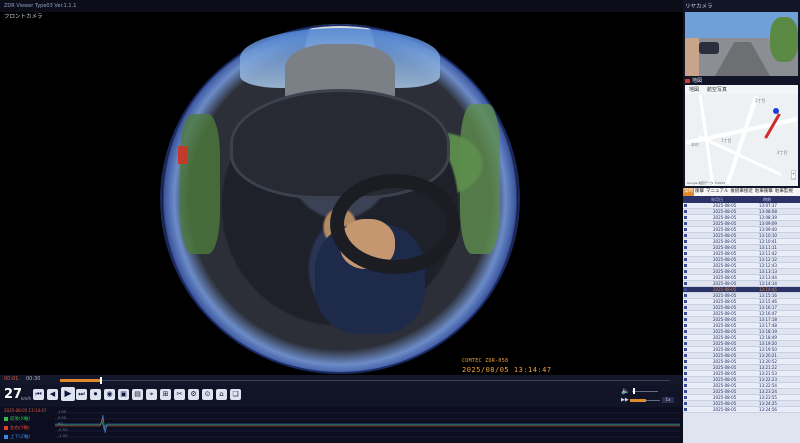  What do you see at coordinates (365, 380) in the screenshot?
I see `seek-track` at bounding box center [365, 380].